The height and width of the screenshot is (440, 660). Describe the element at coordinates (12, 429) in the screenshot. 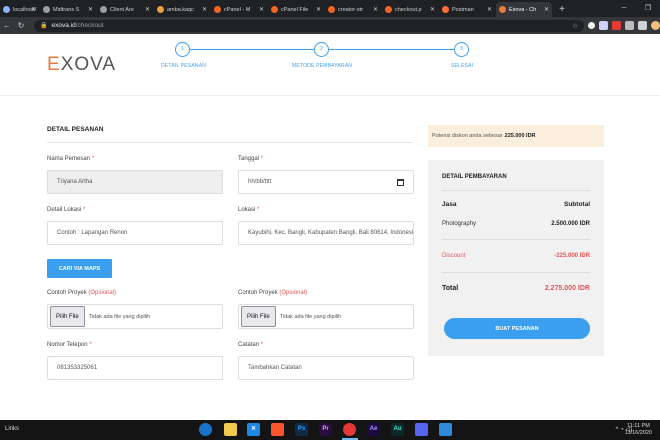

I see `taskbar-links-toolbar: Links` at that location.